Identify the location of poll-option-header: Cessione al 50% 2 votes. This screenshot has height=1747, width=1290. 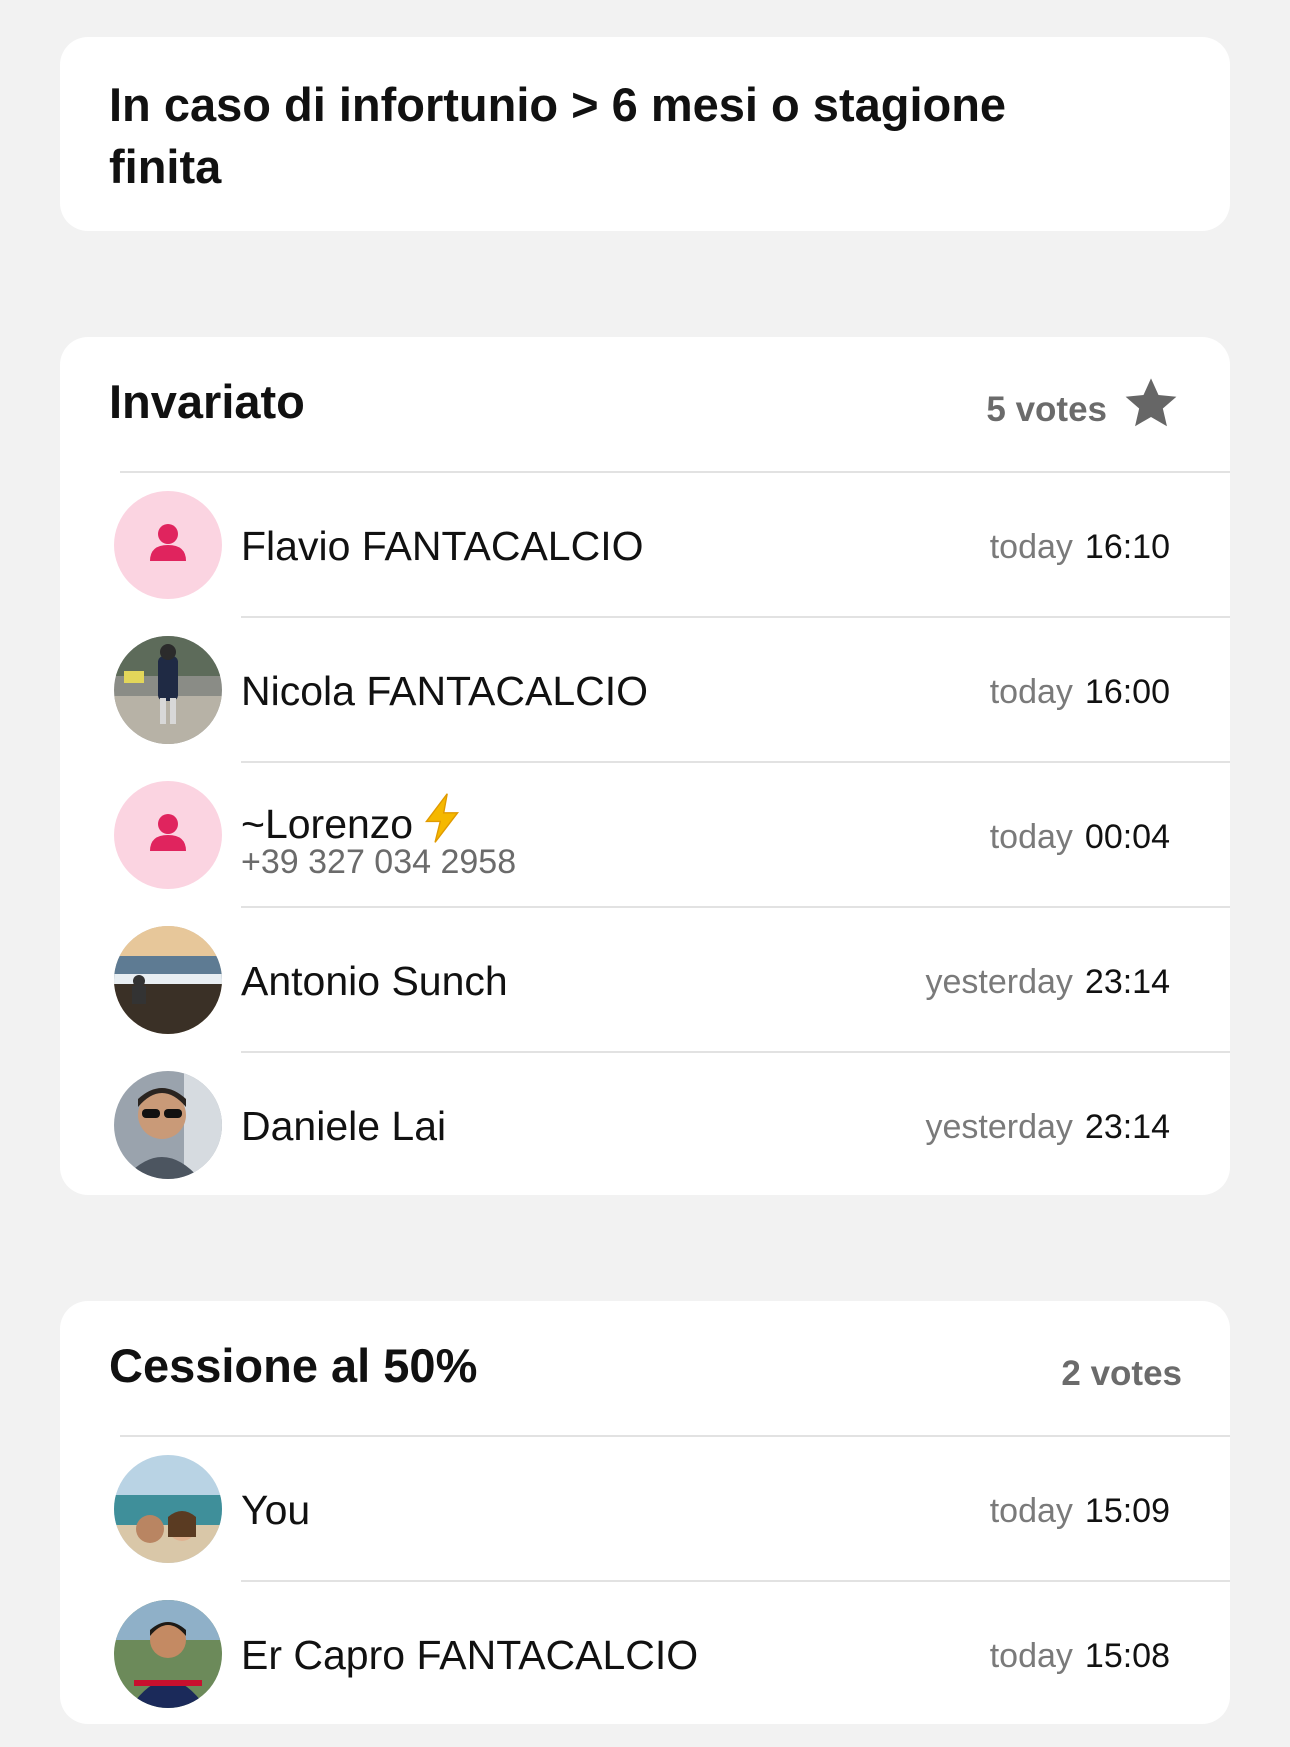
(669, 1369).